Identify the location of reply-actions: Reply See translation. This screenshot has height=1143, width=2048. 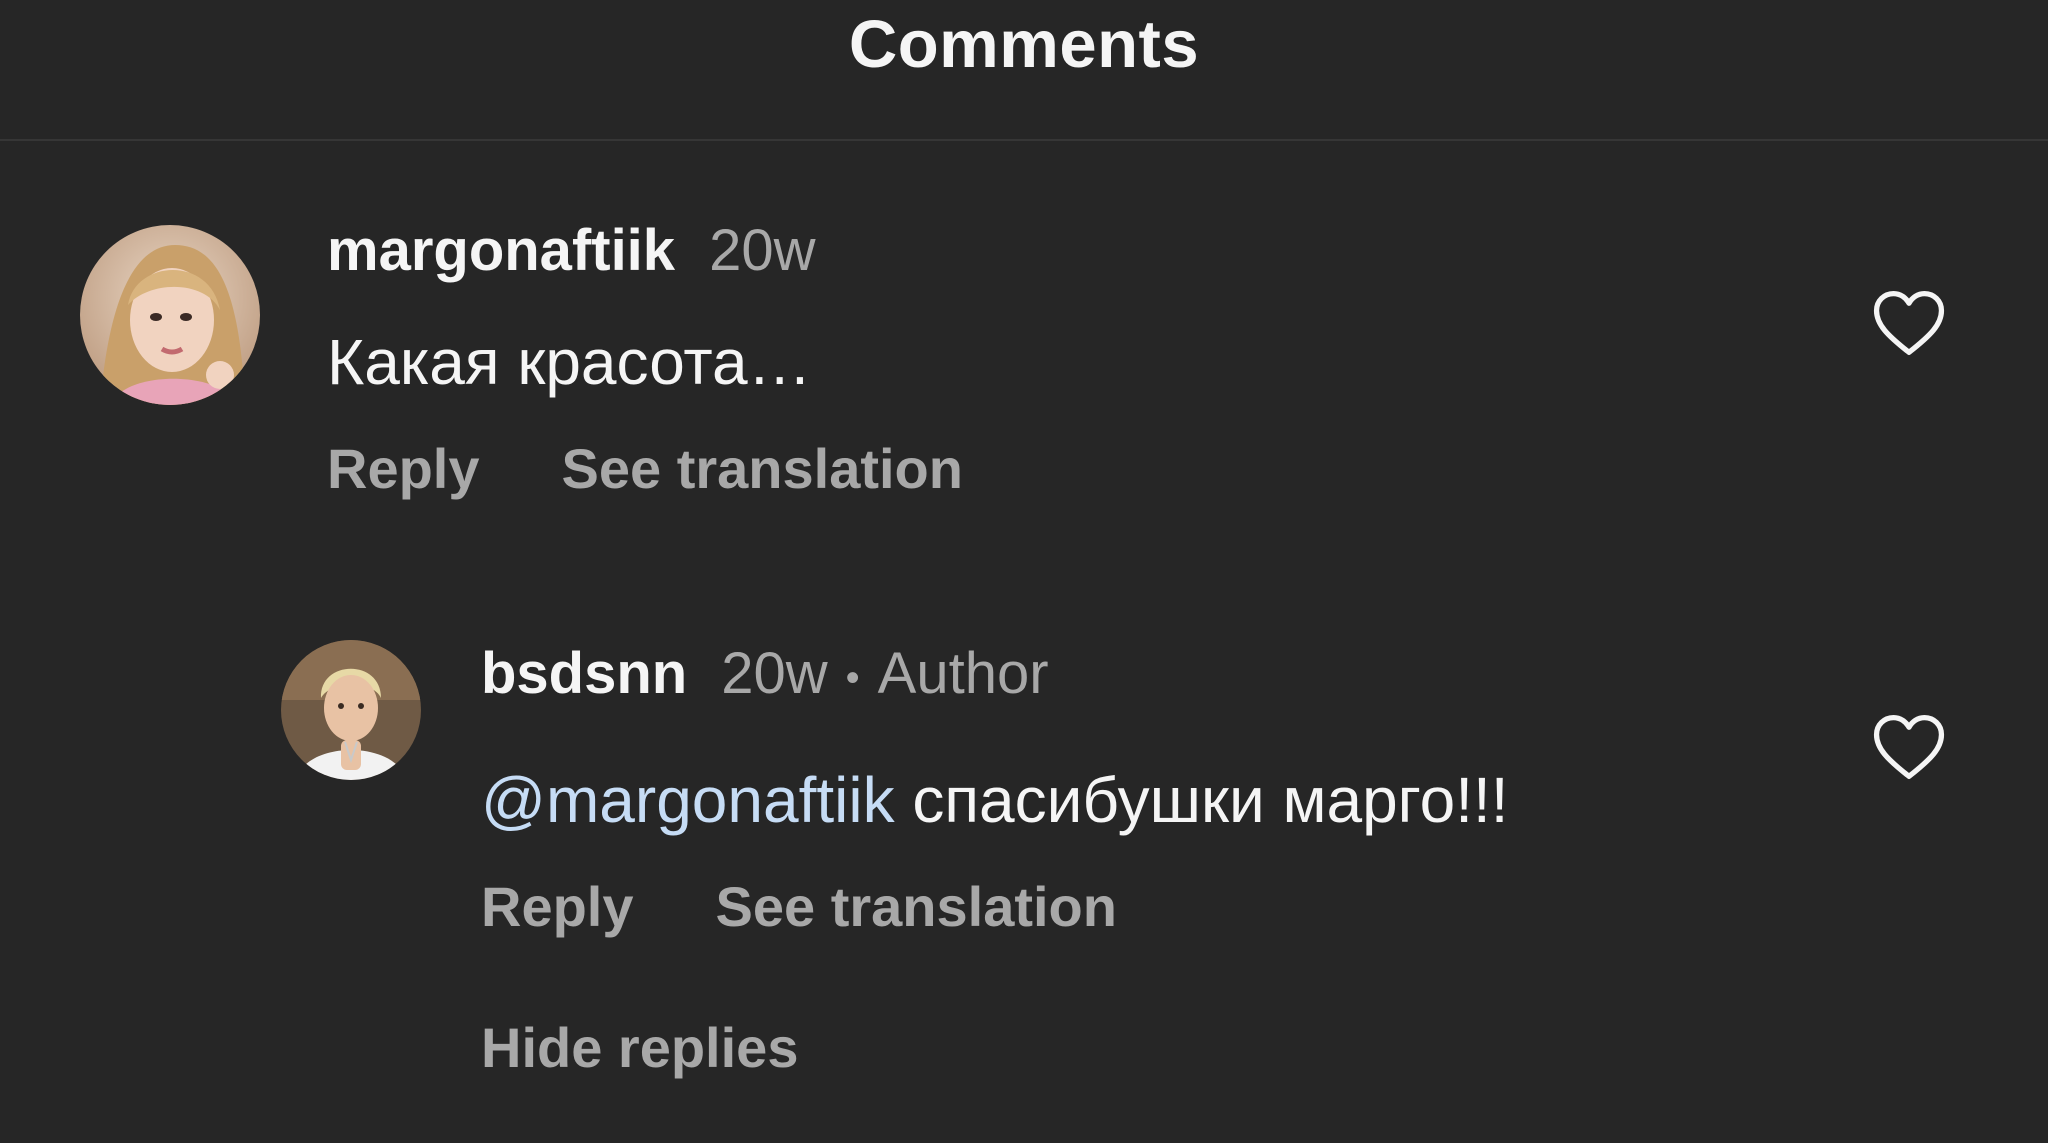
(799, 907).